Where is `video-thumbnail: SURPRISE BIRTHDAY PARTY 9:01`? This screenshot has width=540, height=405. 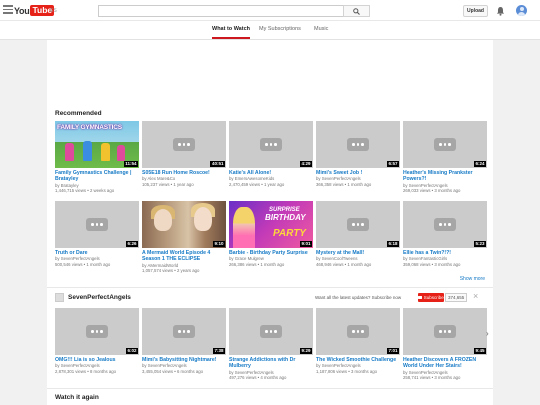
video-thumbnail: SURPRISE BIRTHDAY PARTY 9:01 is located at coordinates (271, 224).